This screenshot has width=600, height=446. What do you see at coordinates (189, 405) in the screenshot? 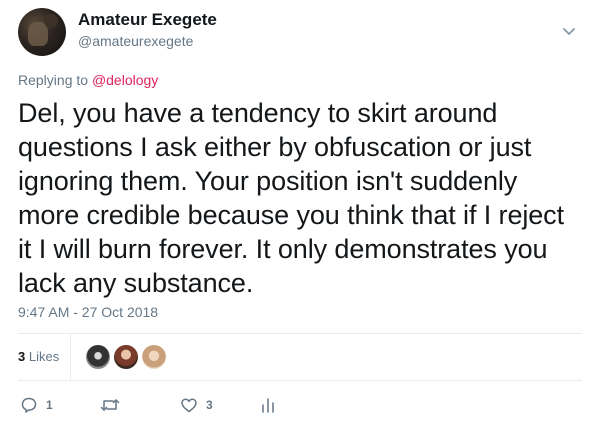
I see `heart-icon` at bounding box center [189, 405].